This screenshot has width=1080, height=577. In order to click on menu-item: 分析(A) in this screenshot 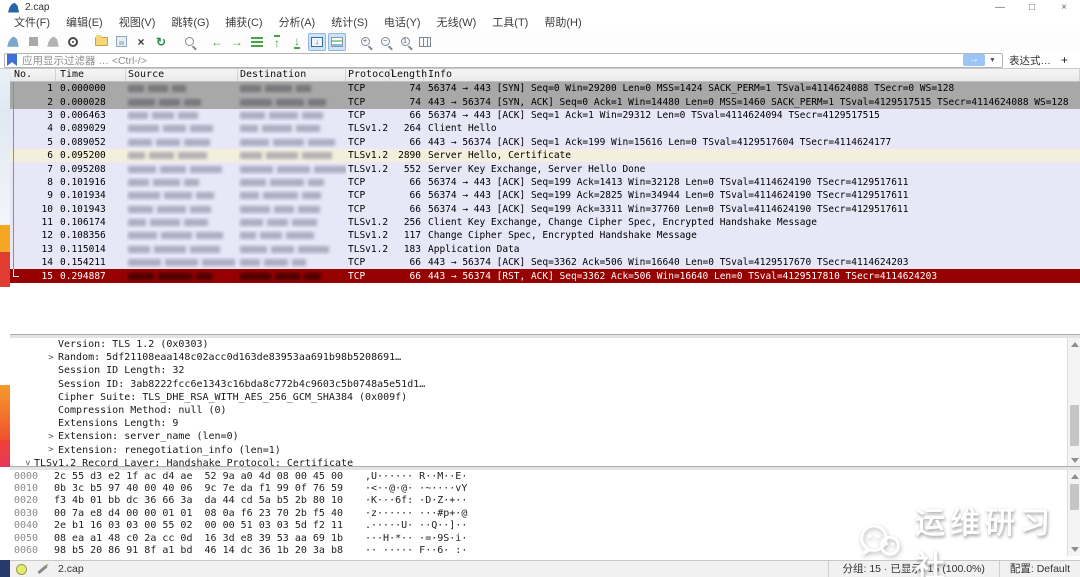, I will do `click(297, 23)`.